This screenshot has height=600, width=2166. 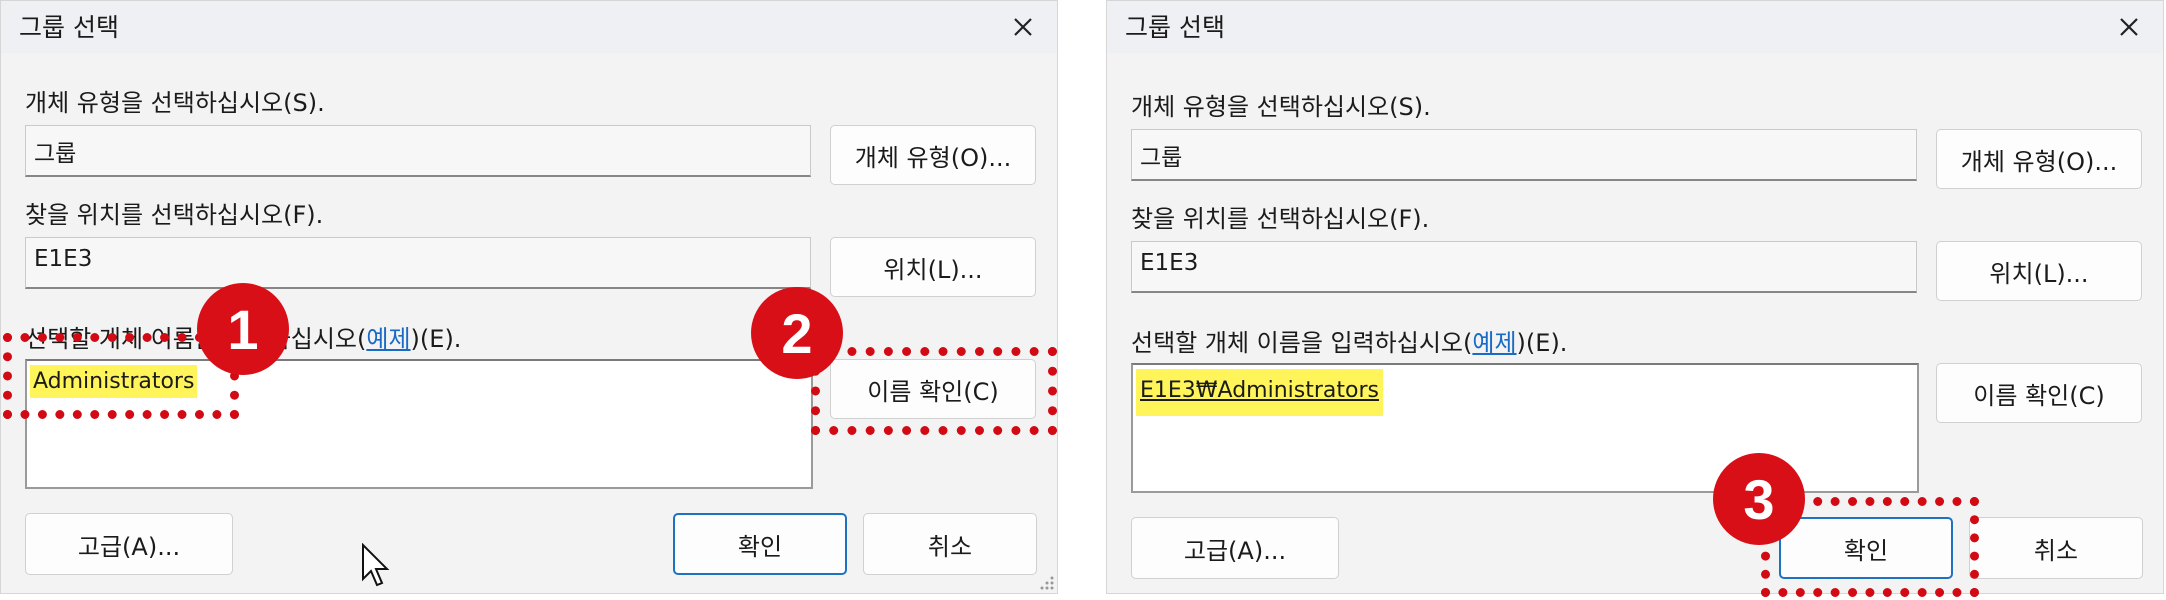 I want to click on step-badge-3: 3, so click(x=1759, y=499).